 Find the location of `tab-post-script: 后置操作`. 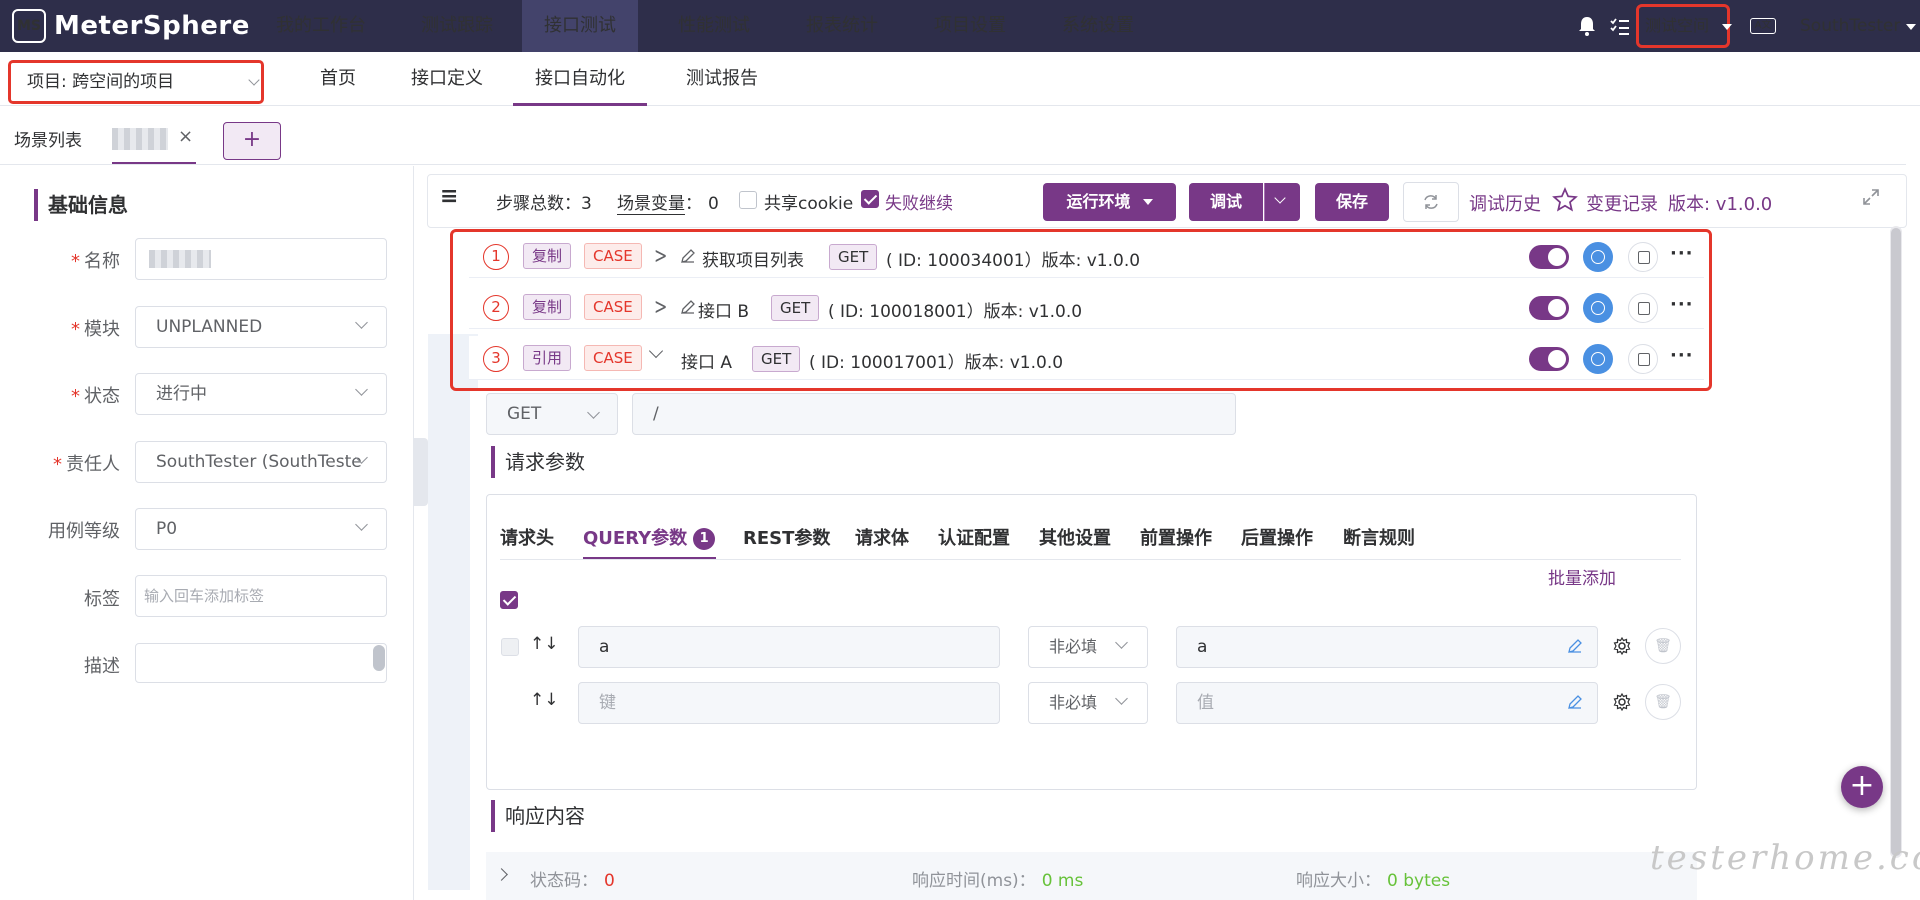

tab-post-script: 后置操作 is located at coordinates (1277, 537).